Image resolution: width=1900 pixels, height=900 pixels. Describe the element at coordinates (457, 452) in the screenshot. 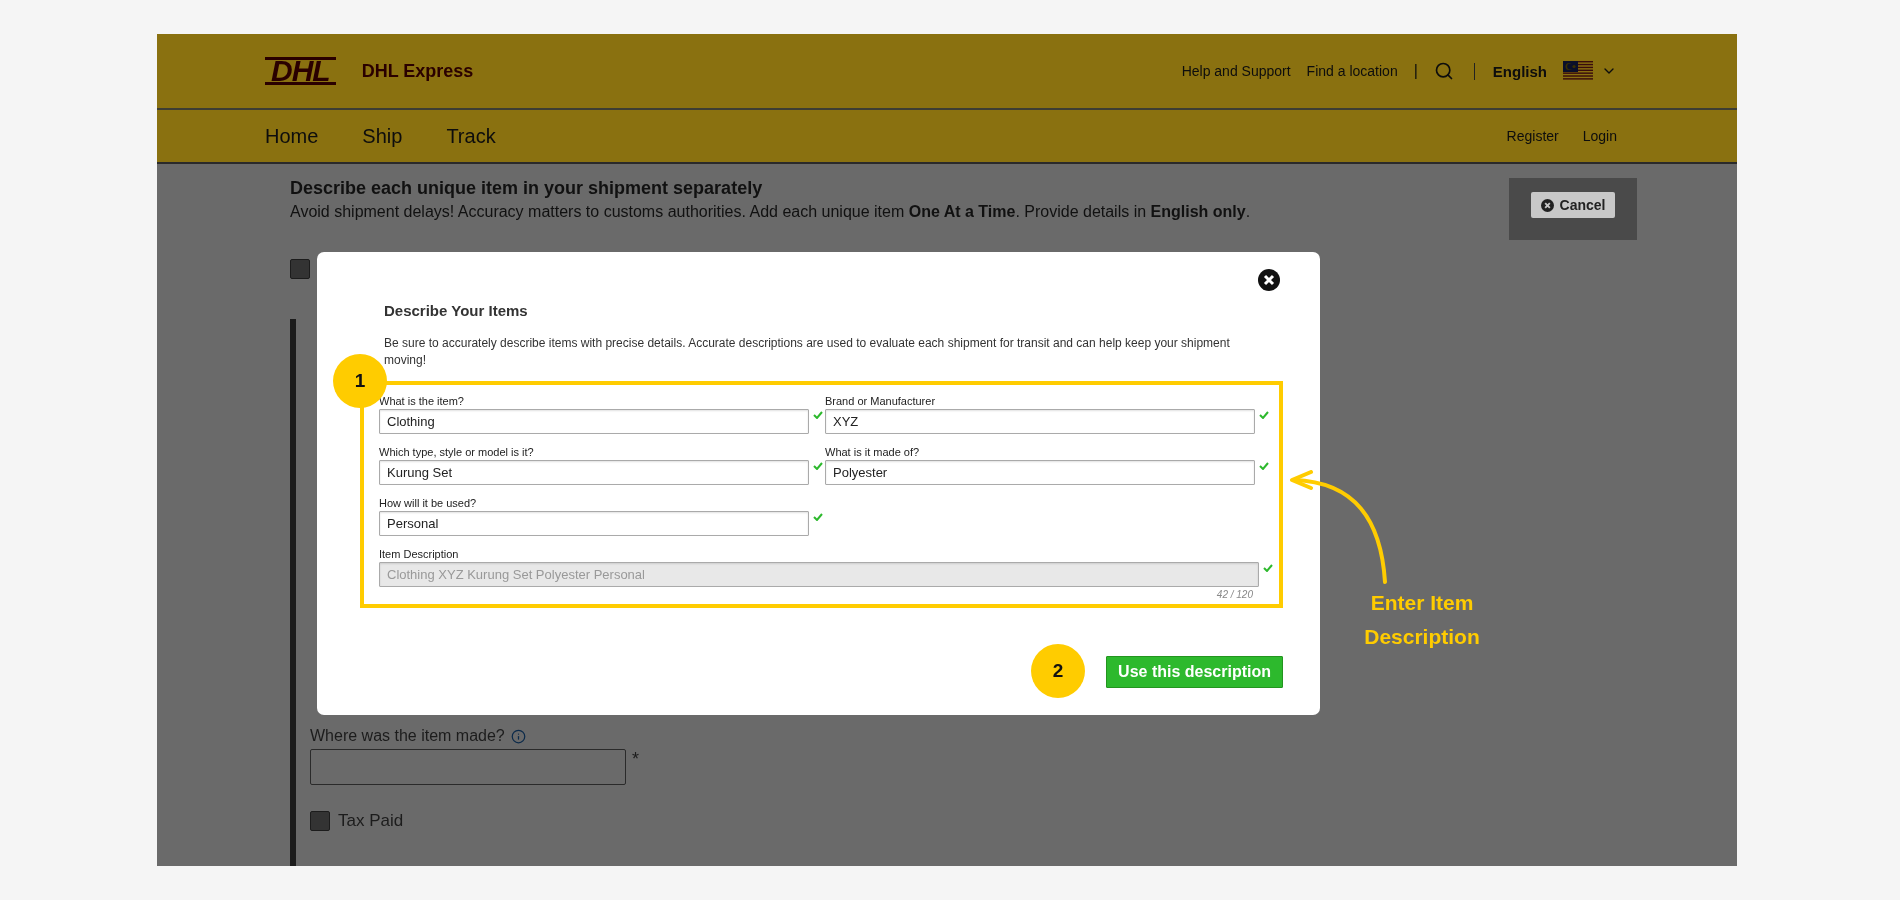

I see `field-label: Which type, style or model is it?` at that location.